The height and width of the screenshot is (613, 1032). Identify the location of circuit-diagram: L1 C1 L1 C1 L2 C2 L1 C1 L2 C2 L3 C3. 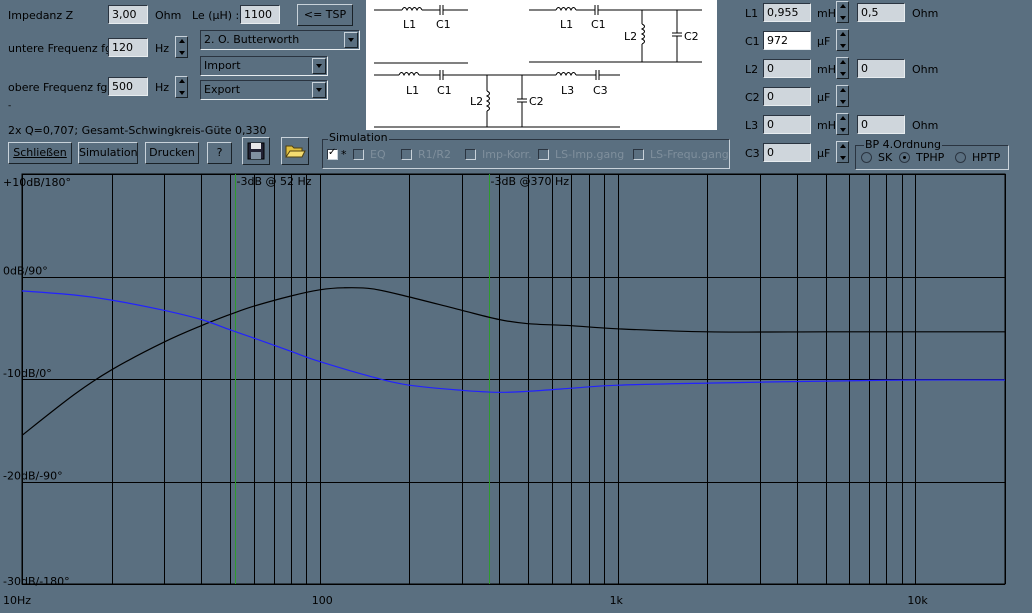
(541, 65).